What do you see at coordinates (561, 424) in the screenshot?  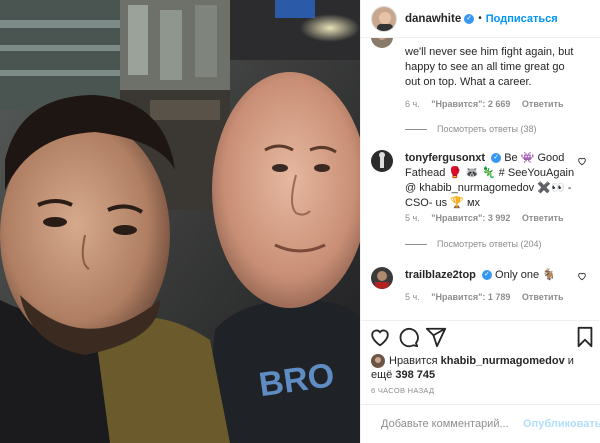 I see `publish-button: Опубликовать` at bounding box center [561, 424].